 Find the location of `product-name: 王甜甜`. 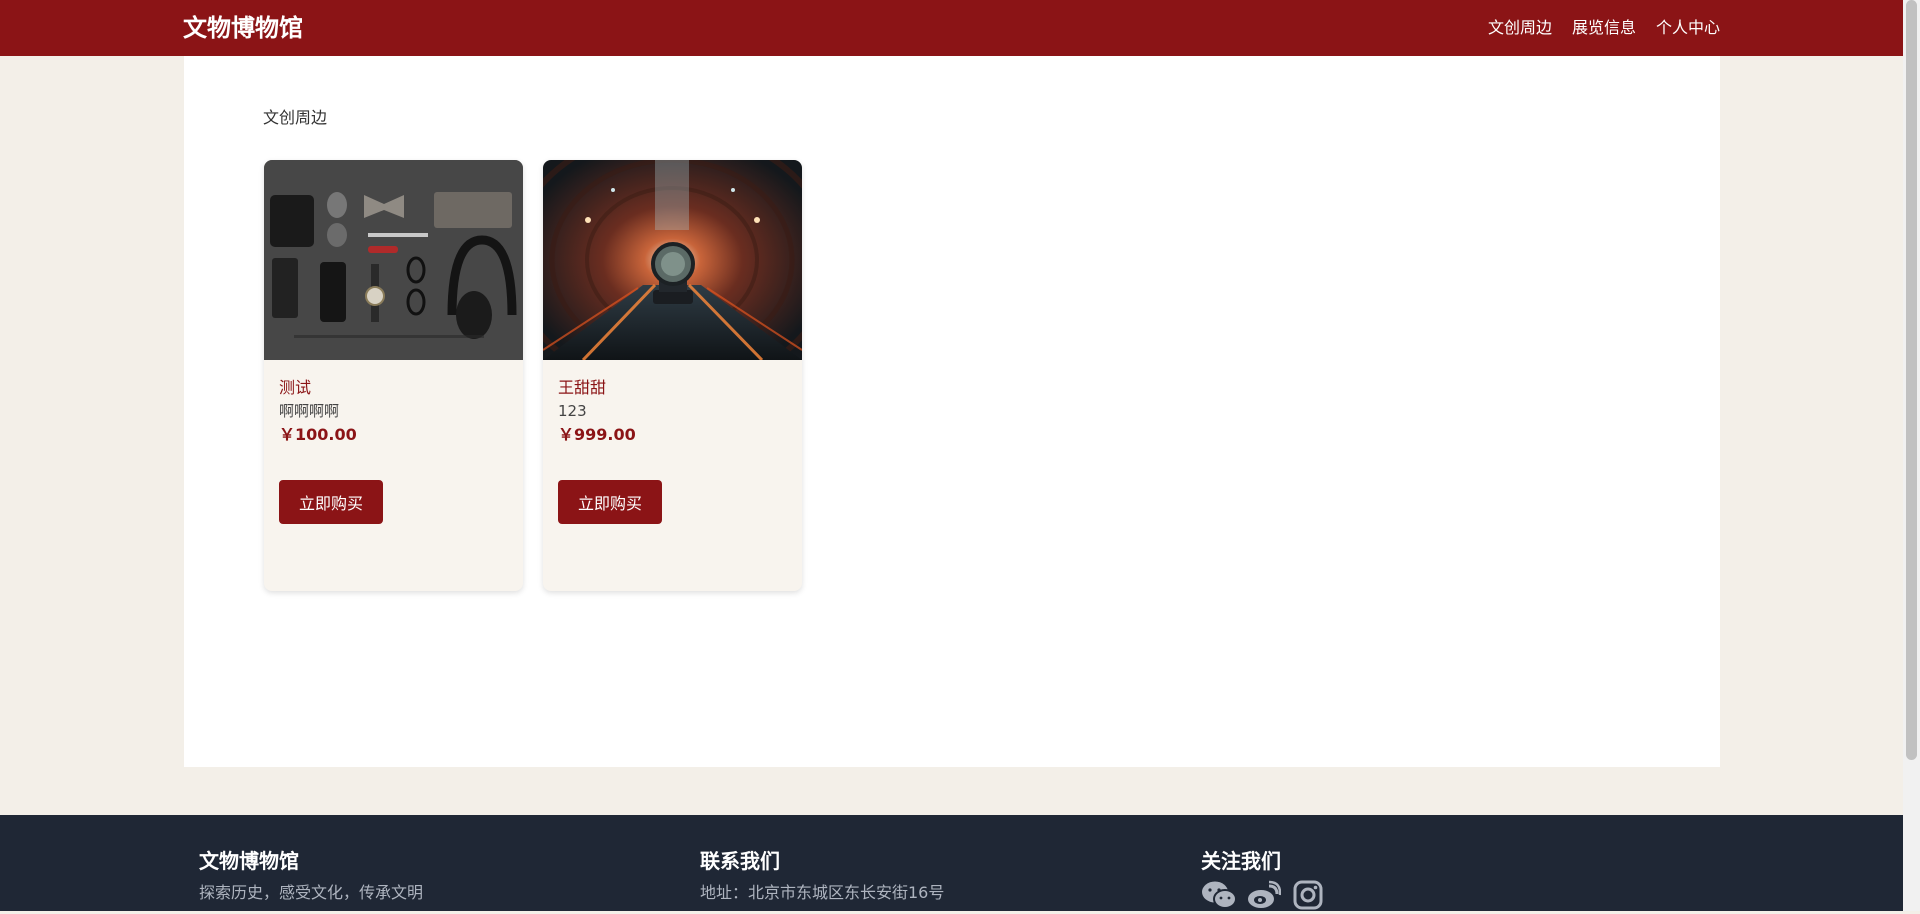

product-name: 王甜甜 is located at coordinates (582, 388).